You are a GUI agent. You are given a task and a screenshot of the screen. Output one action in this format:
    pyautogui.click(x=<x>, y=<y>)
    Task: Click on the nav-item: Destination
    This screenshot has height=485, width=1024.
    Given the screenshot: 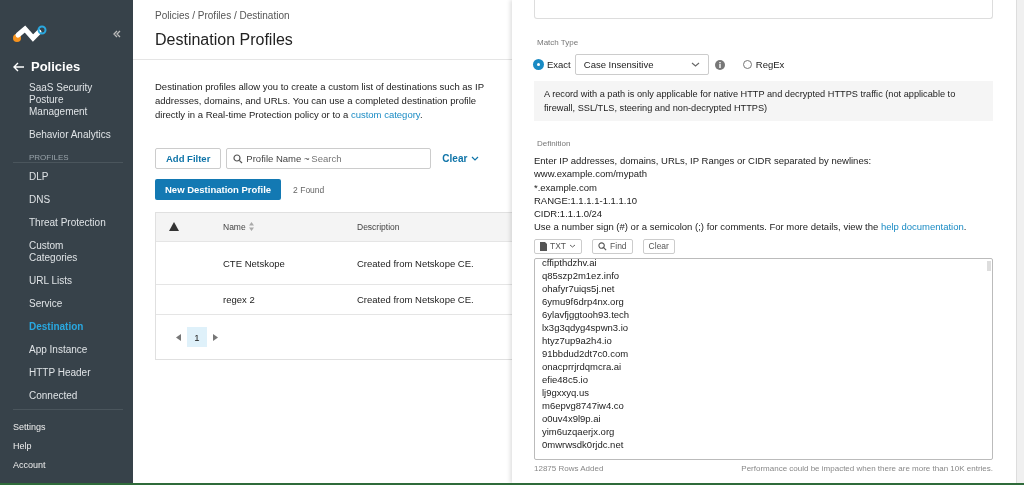 What is the action you would take?
    pyautogui.click(x=66, y=328)
    